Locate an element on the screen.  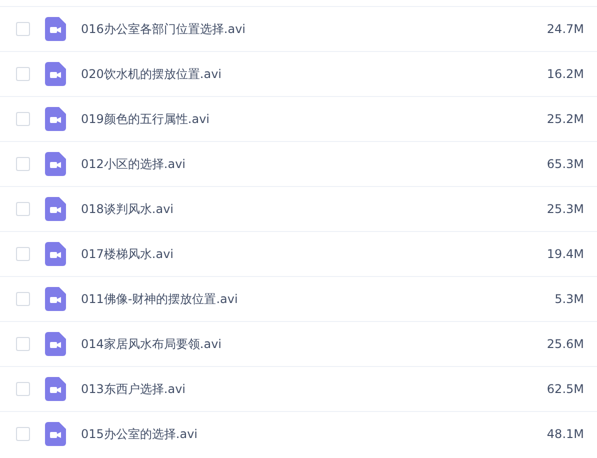
file-name: 013东西户选择.avi is located at coordinates (314, 389).